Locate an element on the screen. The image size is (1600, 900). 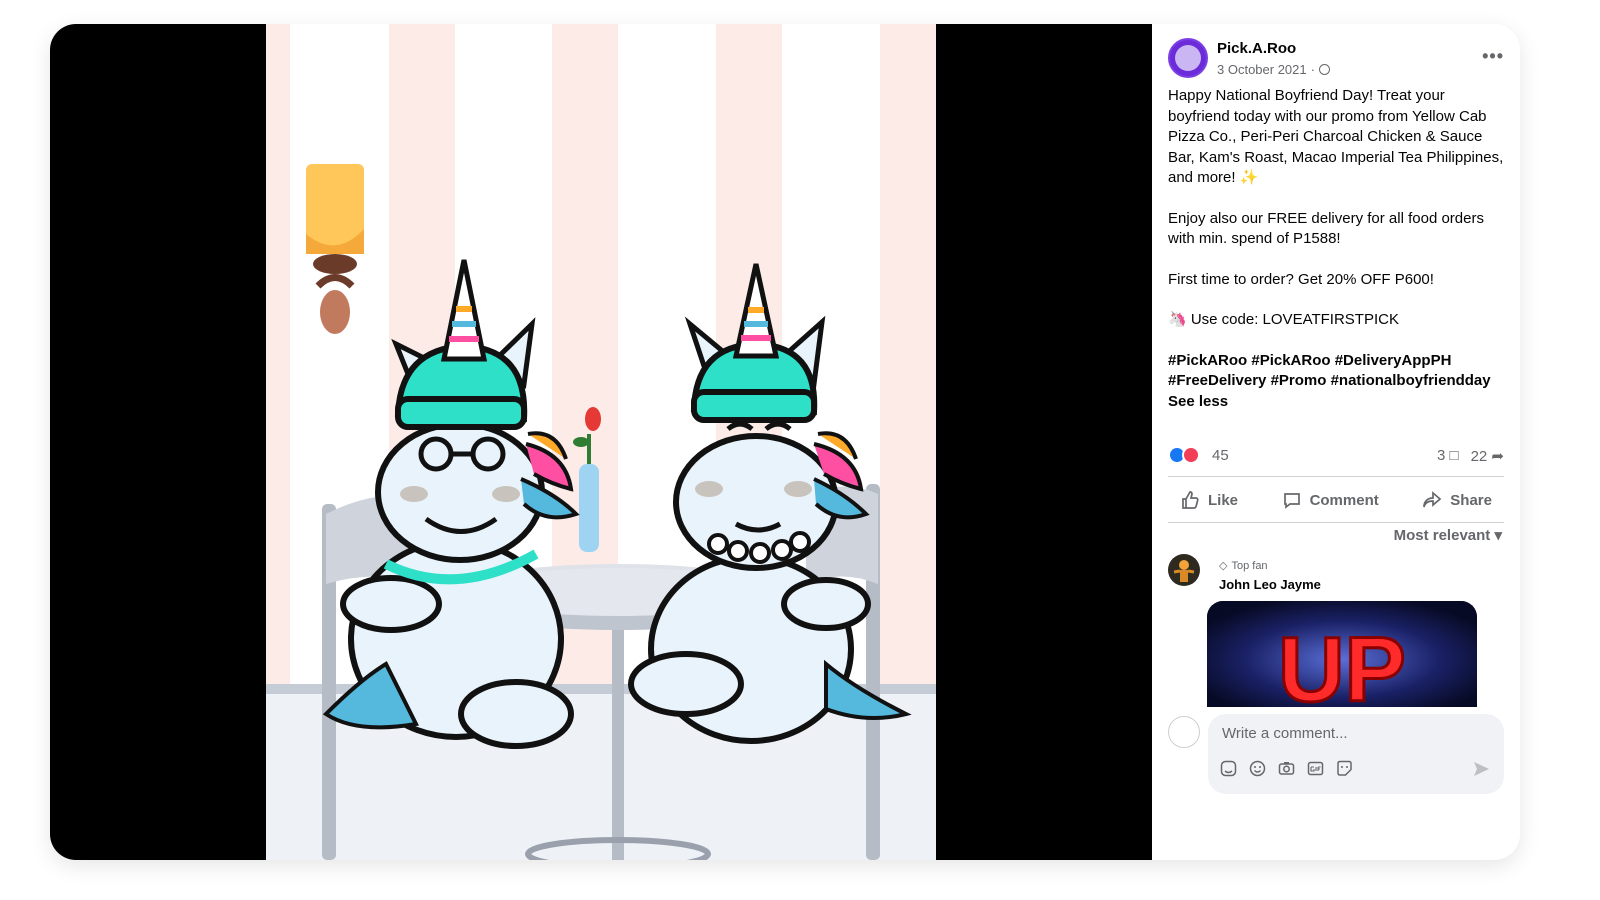
emoji-icon is located at coordinates (1257, 768).